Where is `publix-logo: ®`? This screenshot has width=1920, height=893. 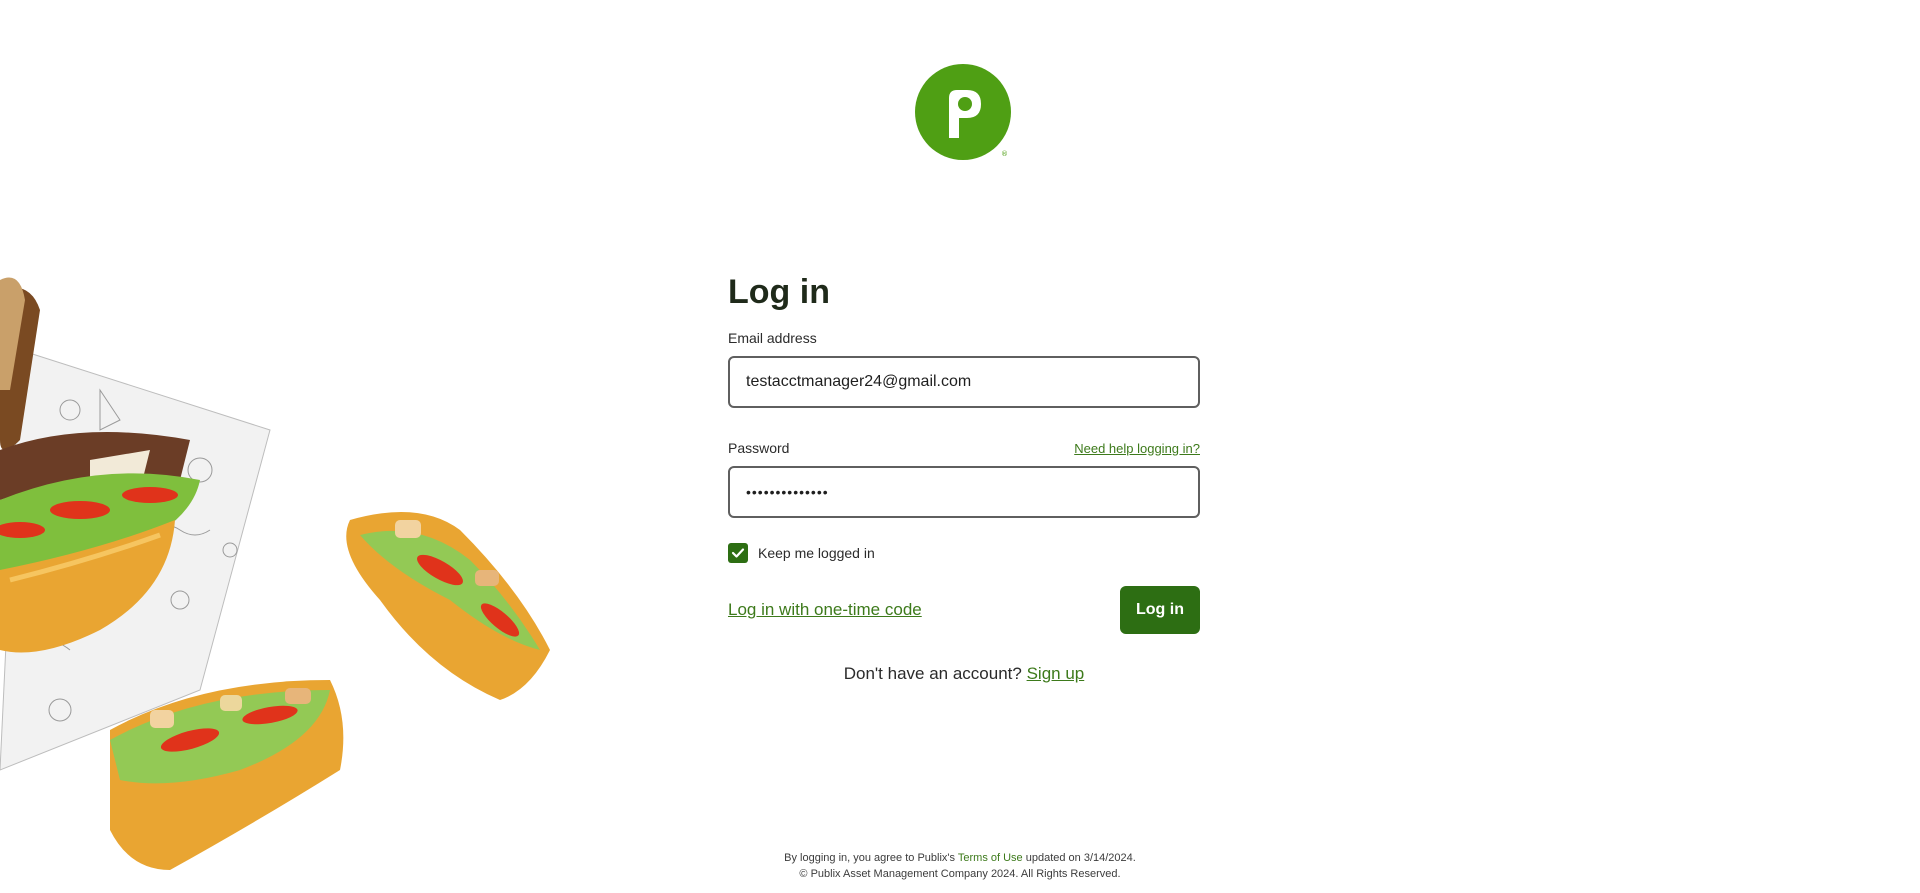
publix-logo: ® is located at coordinates (963, 112).